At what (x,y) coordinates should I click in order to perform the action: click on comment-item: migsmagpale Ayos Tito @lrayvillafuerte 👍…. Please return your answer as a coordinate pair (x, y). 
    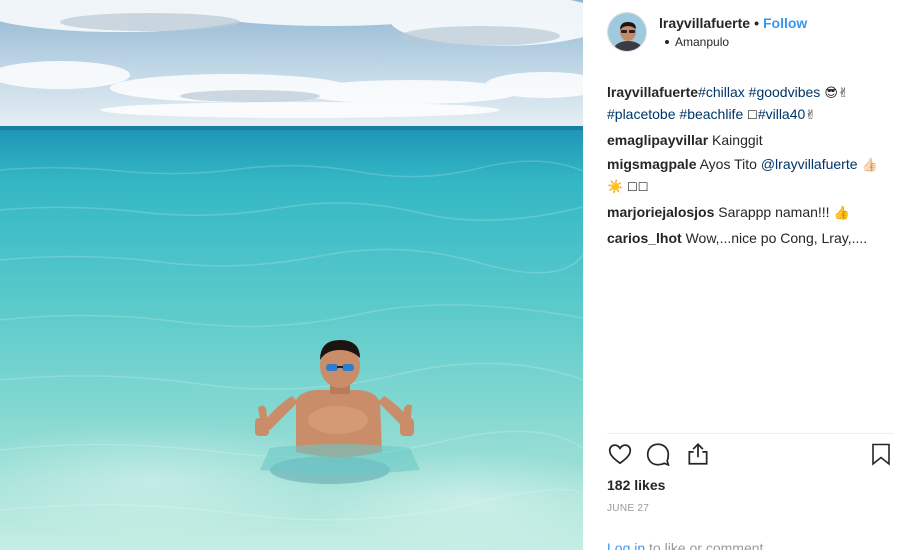
    Looking at the image, I should click on (749, 176).